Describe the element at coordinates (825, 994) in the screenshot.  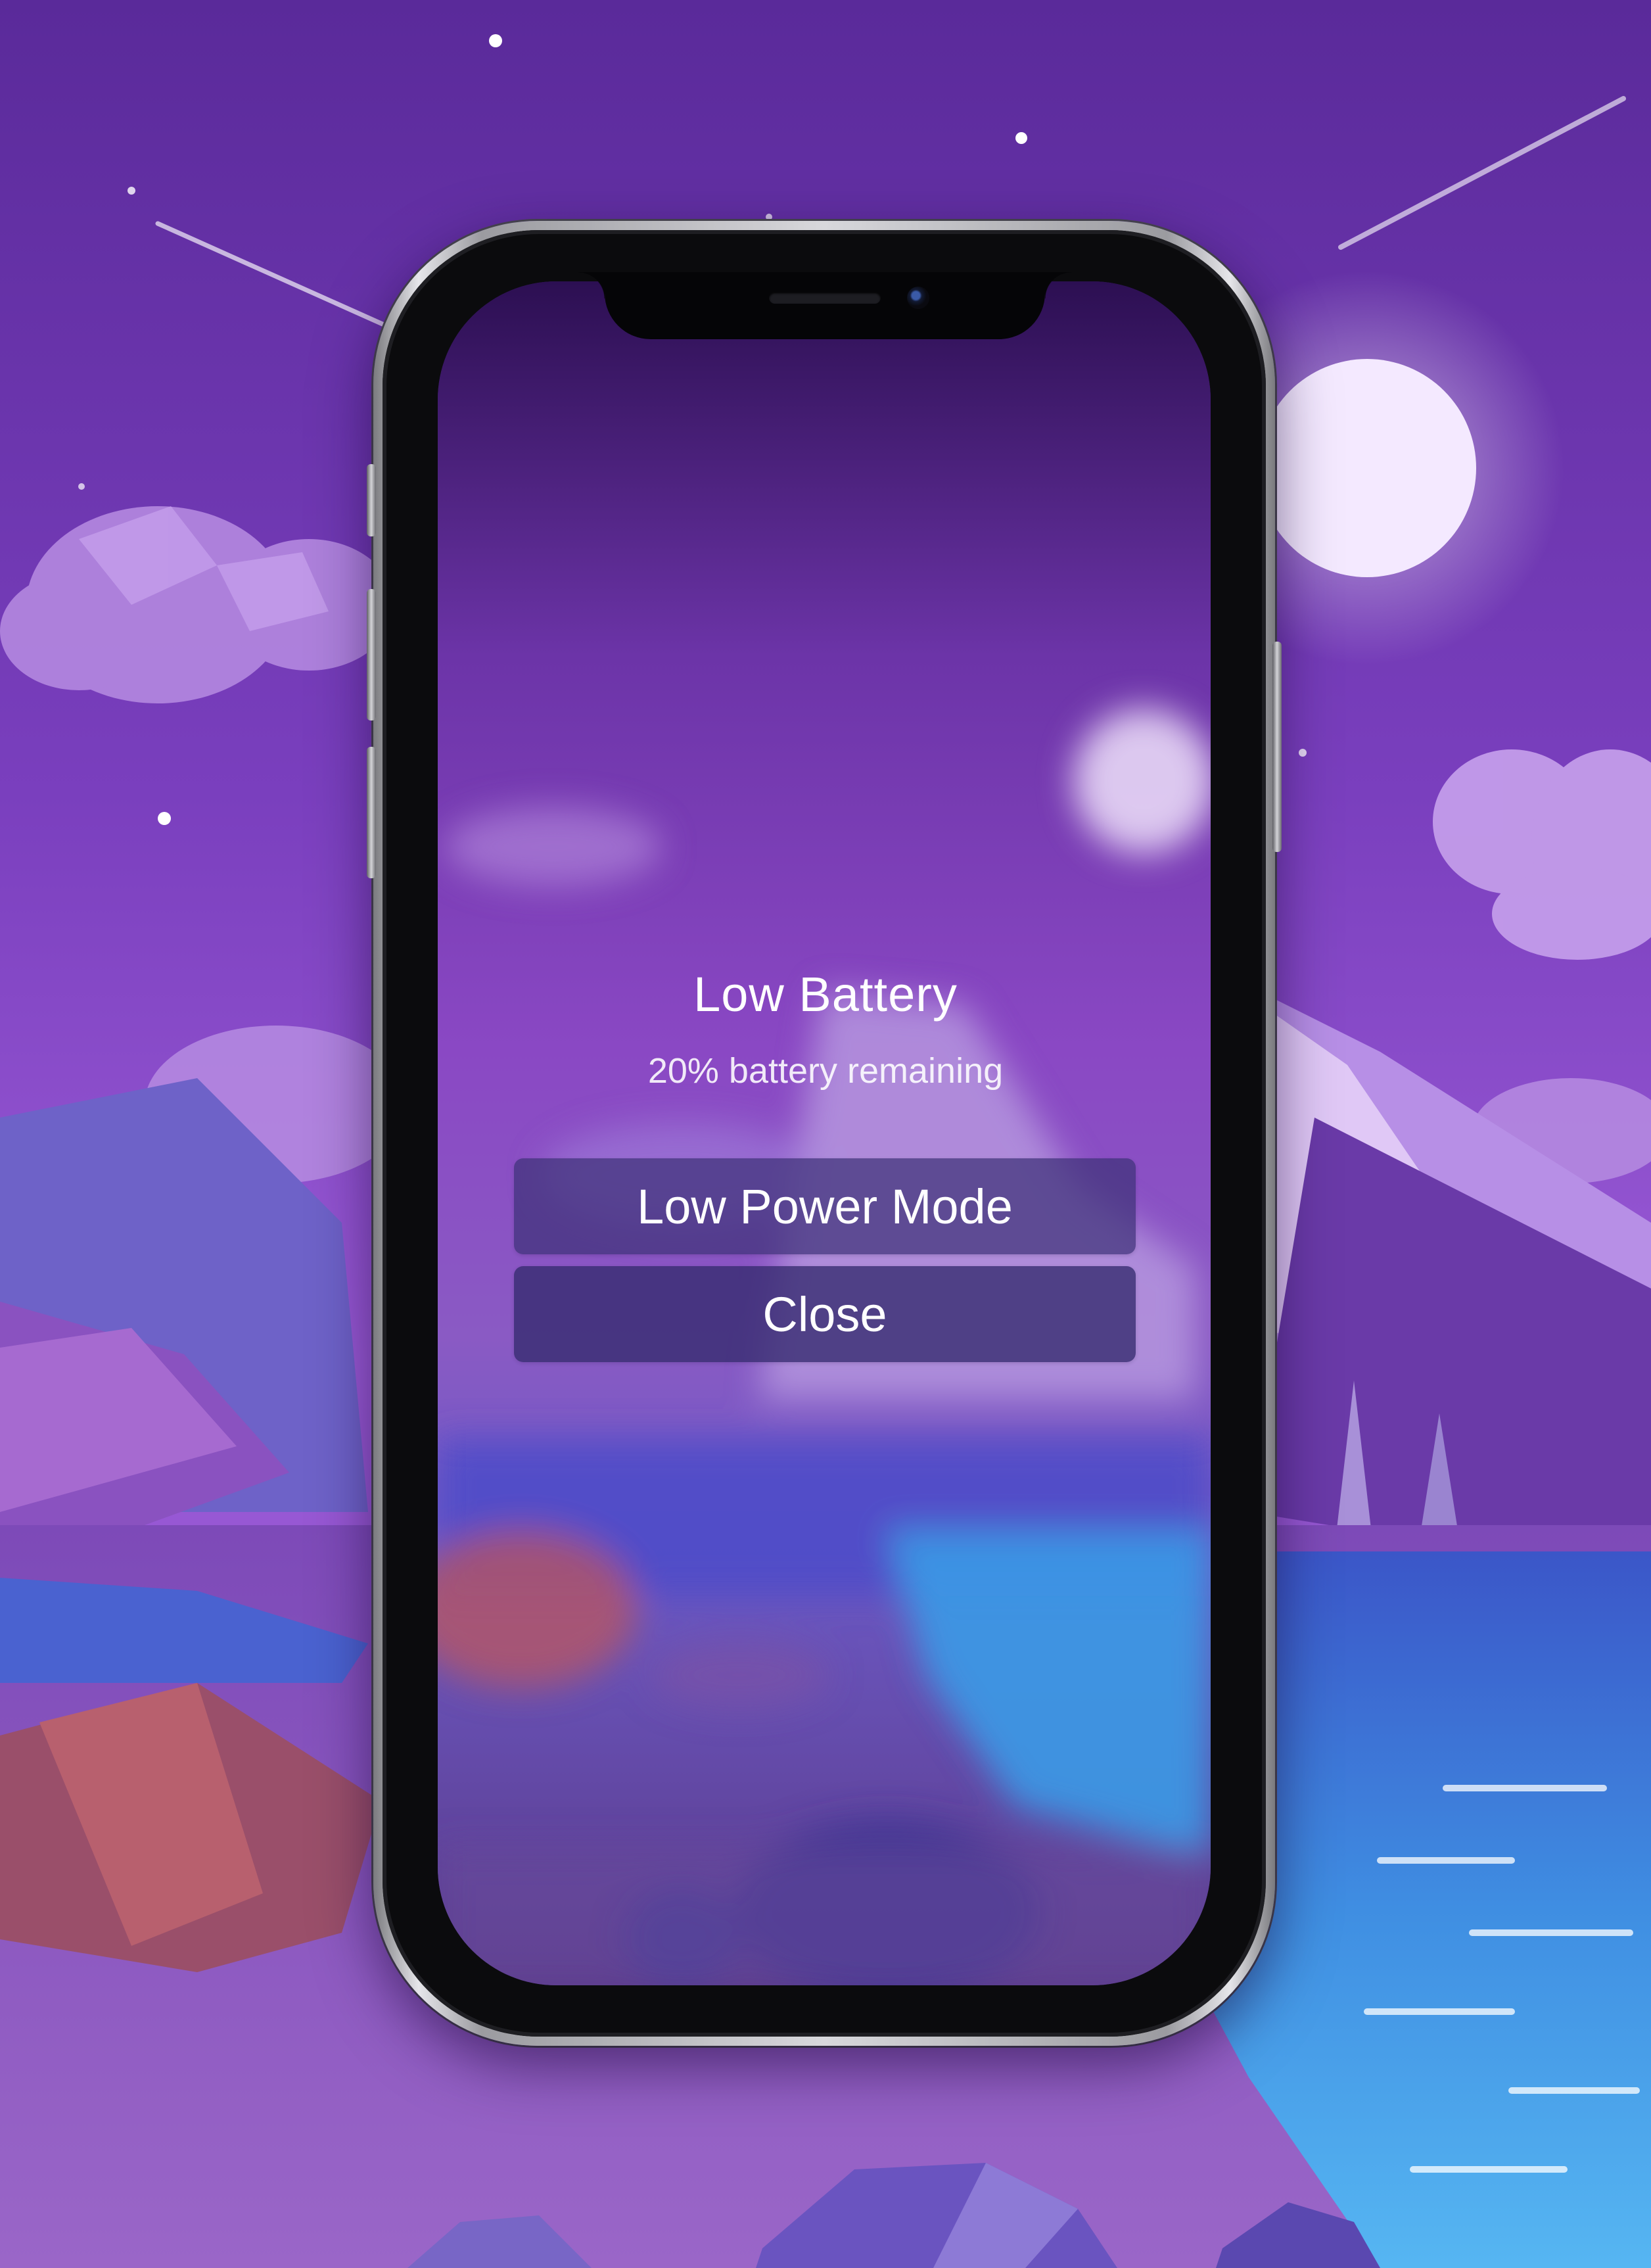
I see `alert-title: Low Battery` at that location.